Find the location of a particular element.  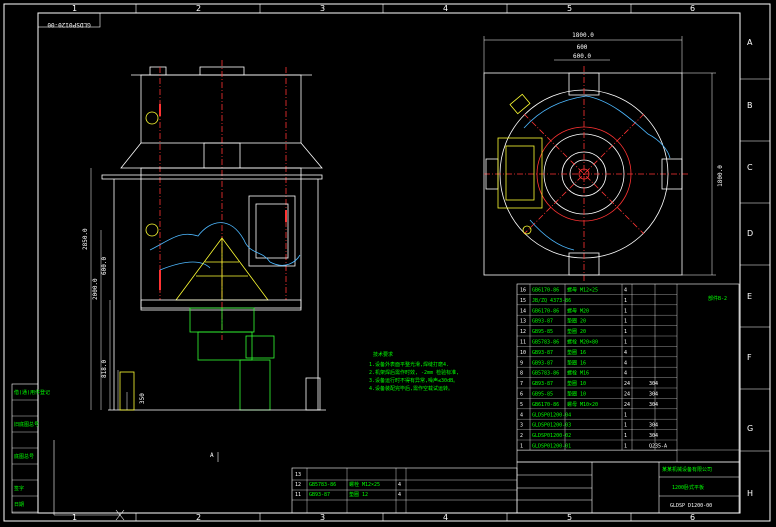

parts-row-code: GLDSP01200-03 is located at coordinates (551, 426).